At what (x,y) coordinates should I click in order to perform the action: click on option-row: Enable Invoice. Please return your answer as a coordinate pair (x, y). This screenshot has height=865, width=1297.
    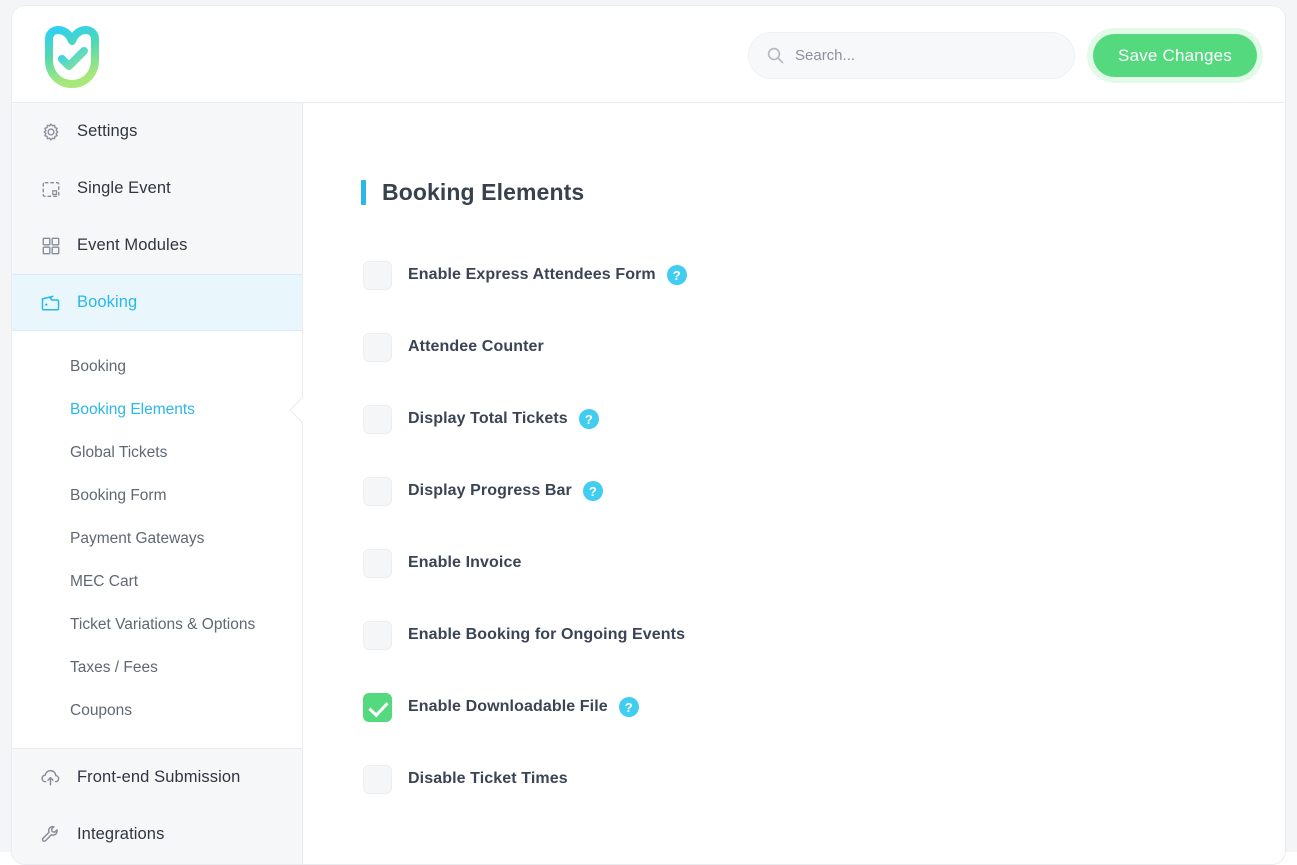
    Looking at the image, I should click on (824, 563).